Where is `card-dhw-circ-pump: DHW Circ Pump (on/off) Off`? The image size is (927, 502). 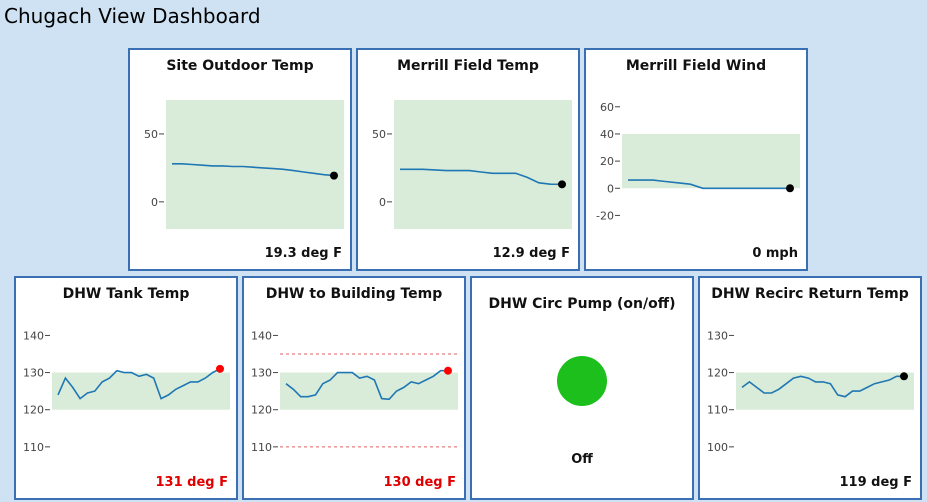 card-dhw-circ-pump: DHW Circ Pump (on/off) Off is located at coordinates (582, 388).